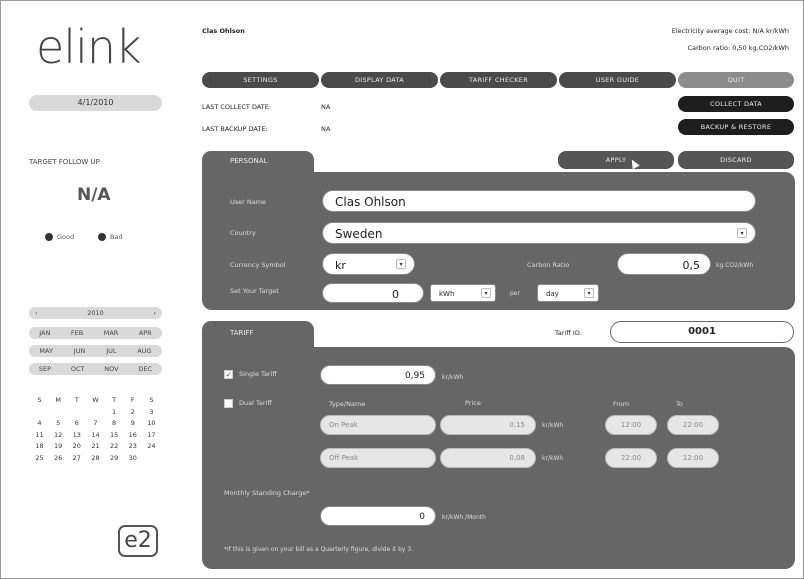 The height and width of the screenshot is (579, 804). I want to click on calendar-day: 7, so click(95, 423).